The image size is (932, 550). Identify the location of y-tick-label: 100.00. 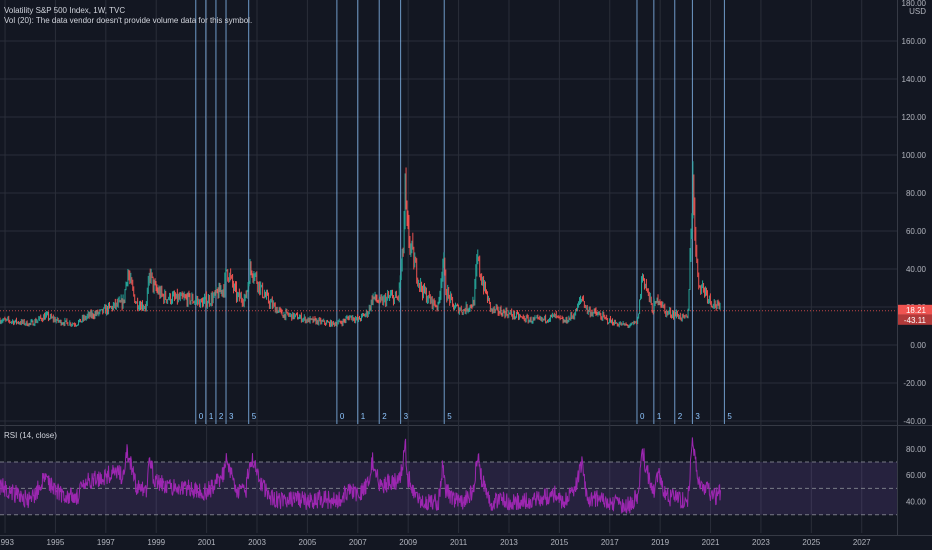
(914, 155).